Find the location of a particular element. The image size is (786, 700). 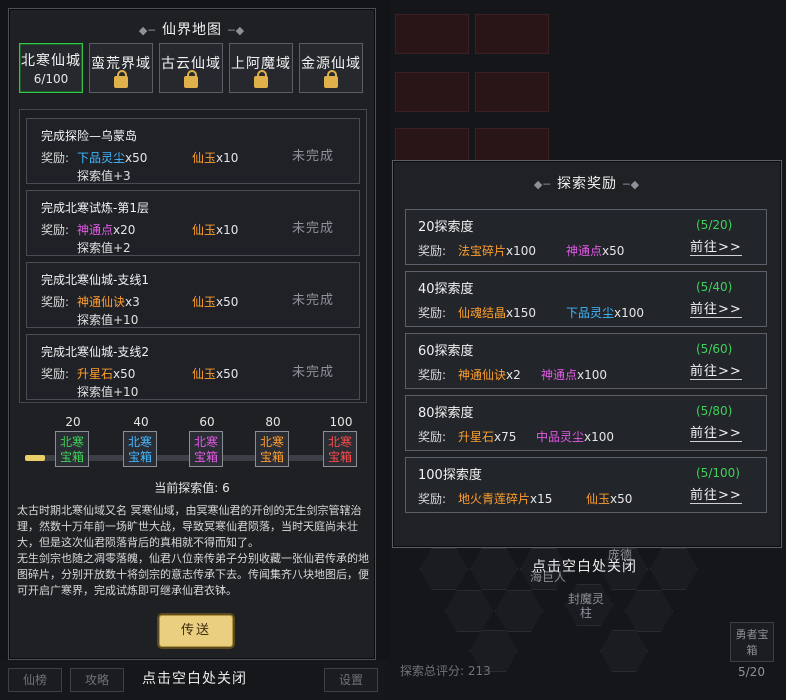

reward-tier: 60探索度 is located at coordinates (446, 351).